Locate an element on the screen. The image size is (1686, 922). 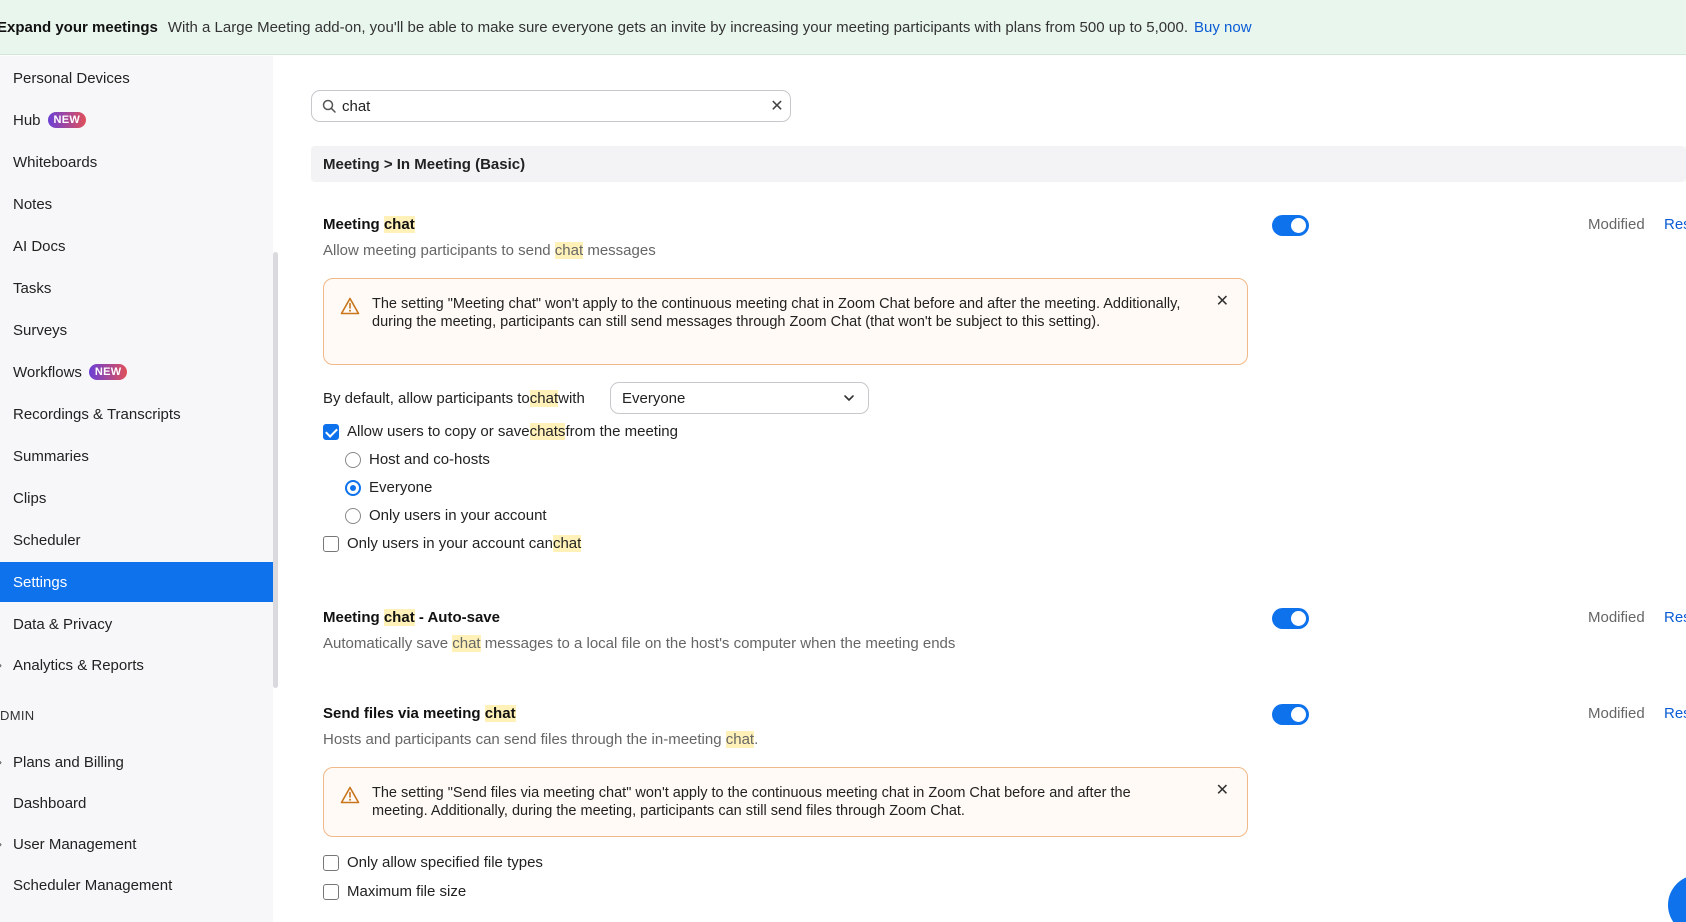
sidebar-item-recordings: Recordings & Transcripts is located at coordinates (136, 414).